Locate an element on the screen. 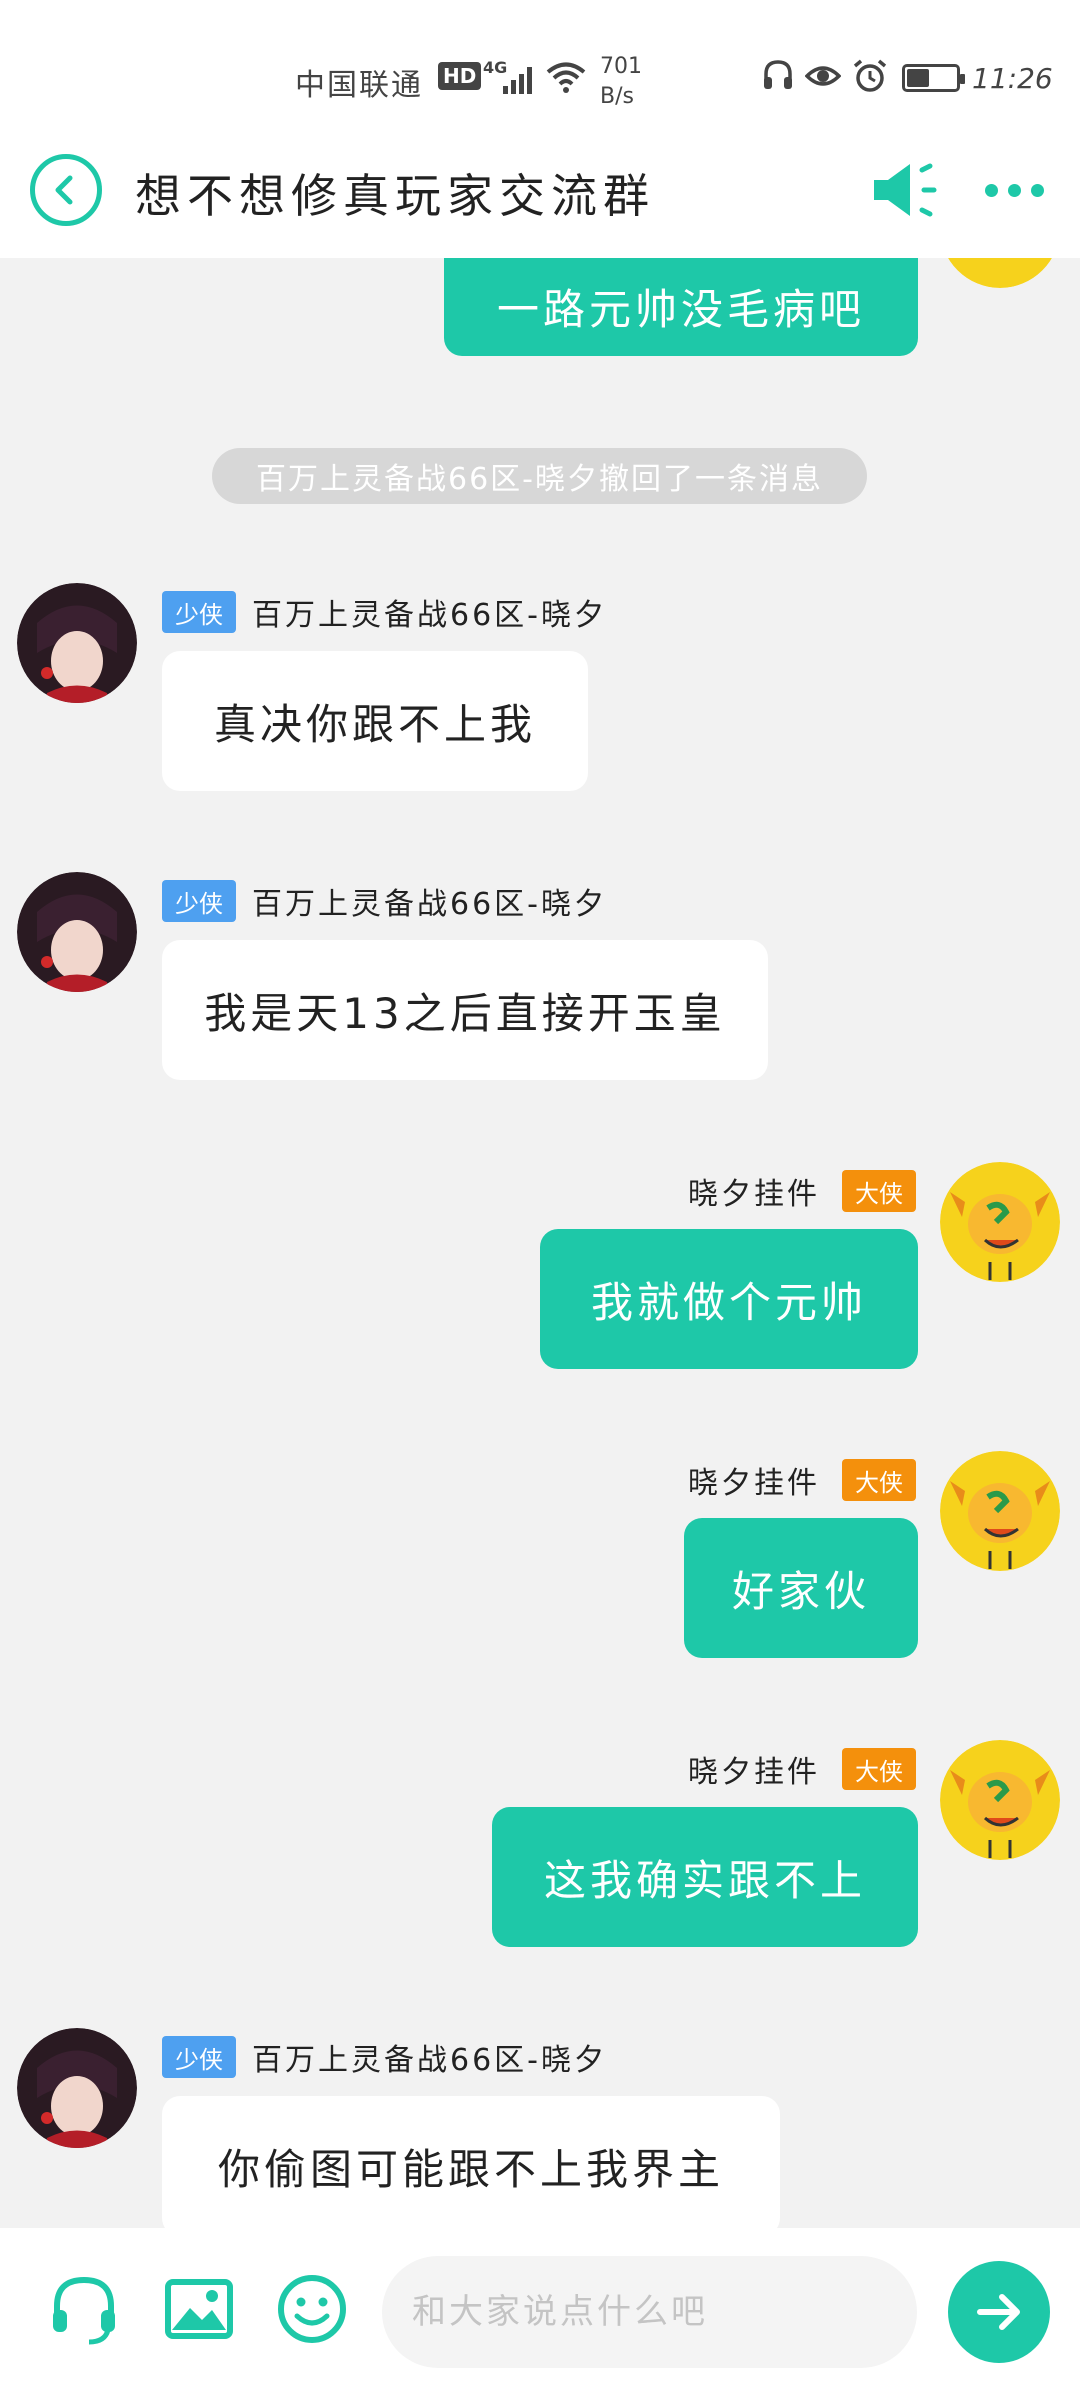 The image size is (1080, 2400). network-speed: 701 B/s is located at coordinates (621, 81).